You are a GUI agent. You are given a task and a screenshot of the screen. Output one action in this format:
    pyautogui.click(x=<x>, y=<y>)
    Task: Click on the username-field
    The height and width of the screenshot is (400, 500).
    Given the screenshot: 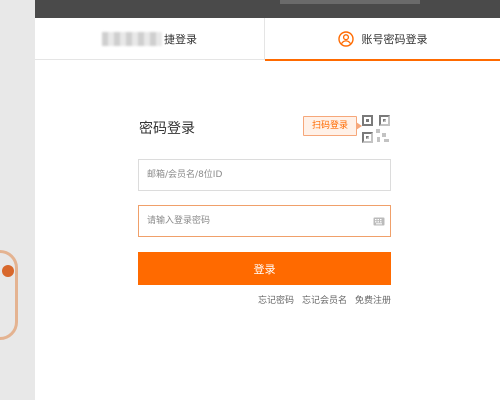 What is the action you would take?
    pyautogui.click(x=264, y=175)
    